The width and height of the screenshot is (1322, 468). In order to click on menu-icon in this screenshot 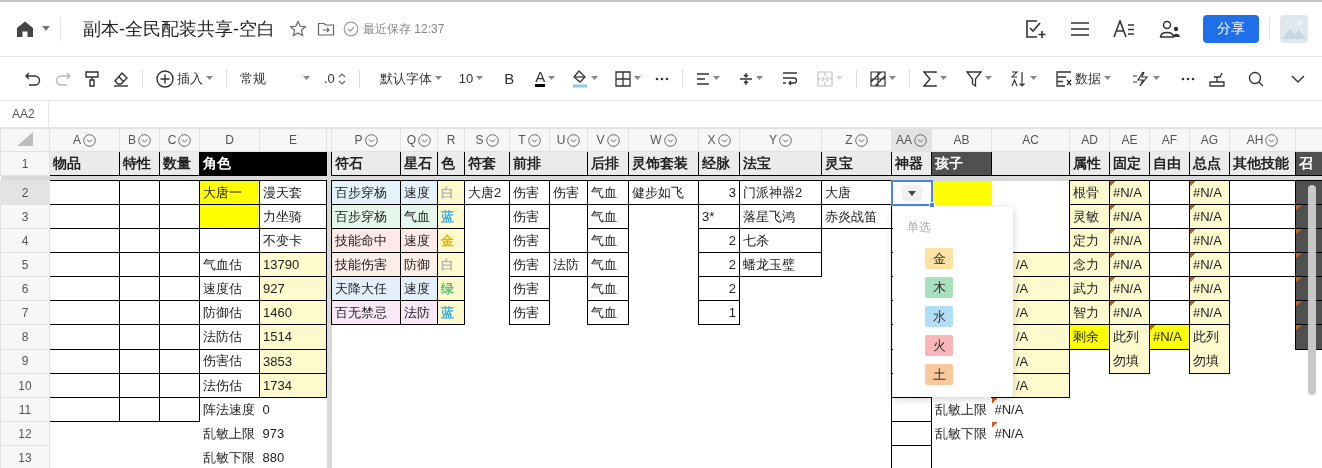, I will do `click(1080, 29)`.